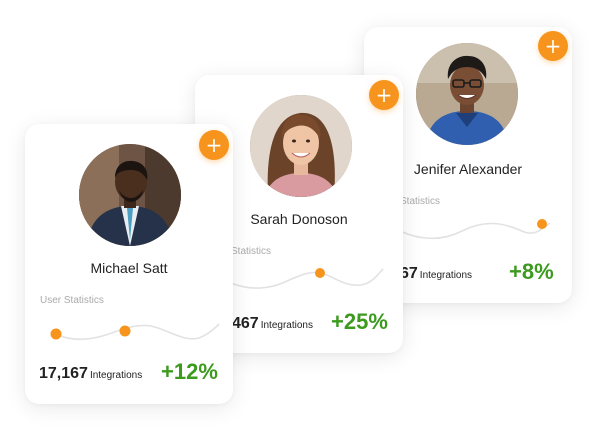 The image size is (600, 429). I want to click on stats-label: Statistics, so click(420, 201).